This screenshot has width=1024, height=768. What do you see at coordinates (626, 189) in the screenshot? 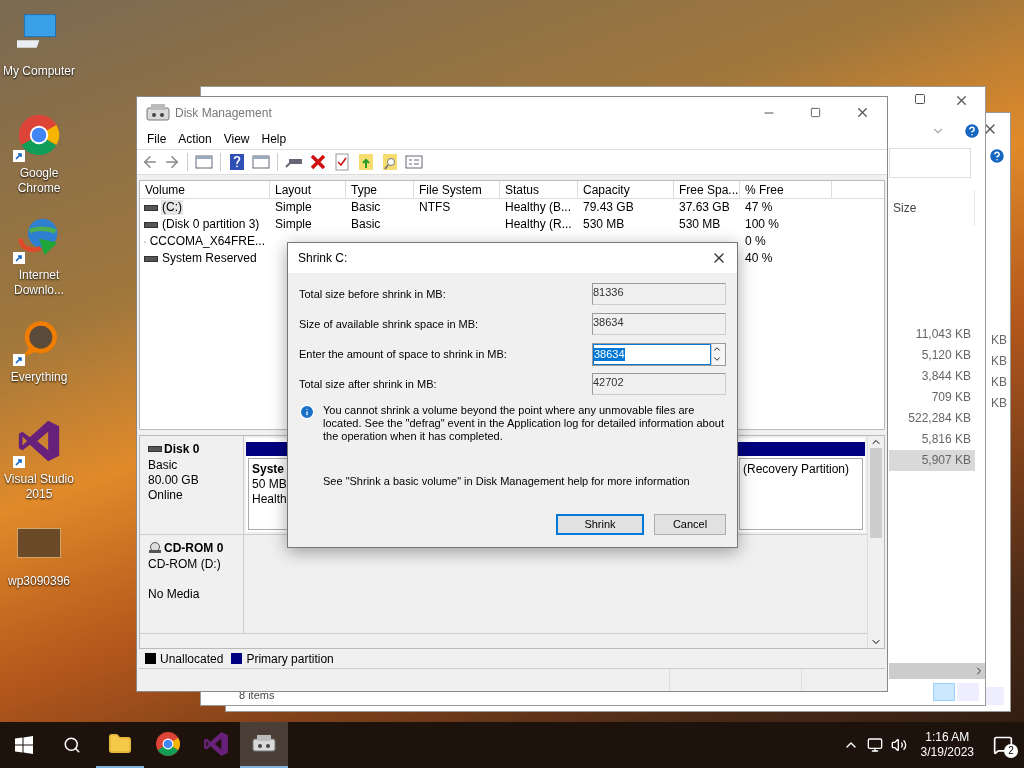
I see `column-header: Capacity` at bounding box center [626, 189].